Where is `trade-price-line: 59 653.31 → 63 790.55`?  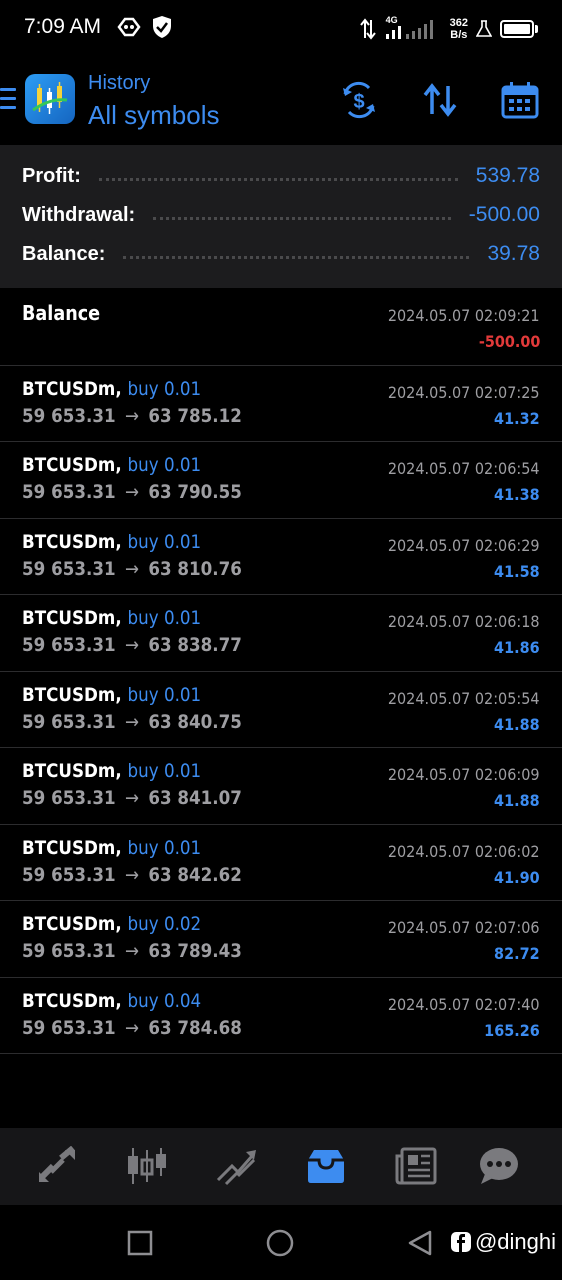 trade-price-line: 59 653.31 → 63 790.55 is located at coordinates (132, 492).